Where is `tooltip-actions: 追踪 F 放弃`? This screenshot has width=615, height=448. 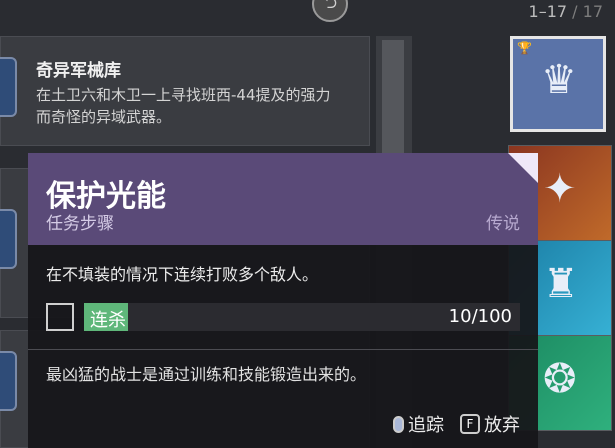
tooltip-actions: 追踪 F 放弃 is located at coordinates (456, 424).